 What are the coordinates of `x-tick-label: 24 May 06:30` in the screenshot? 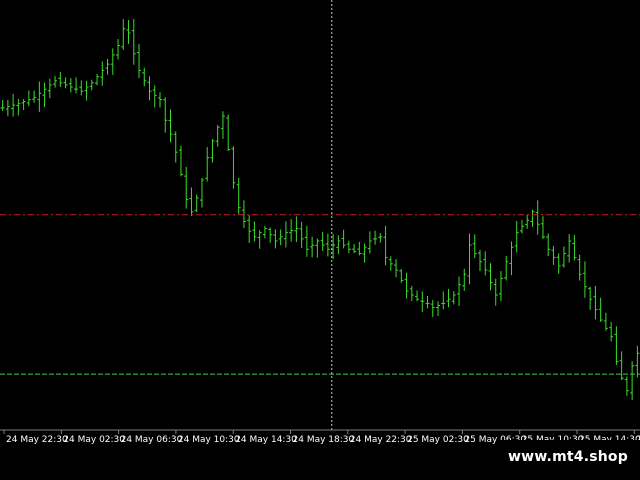 It's located at (152, 440).